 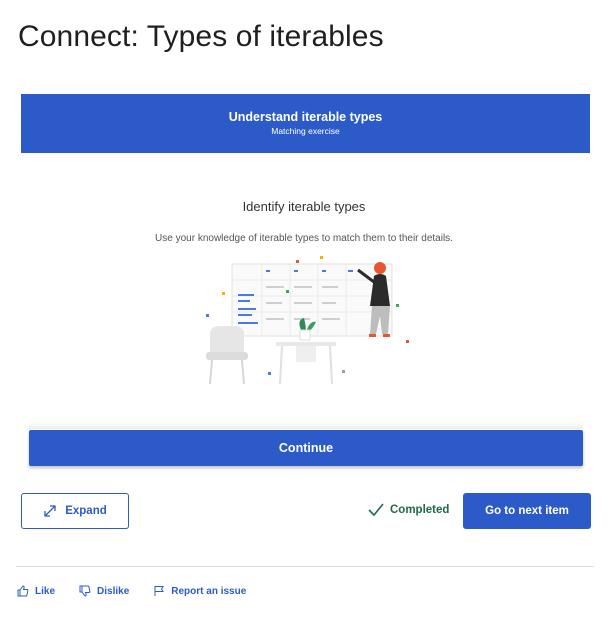 What do you see at coordinates (376, 510) in the screenshot?
I see `checkmark-icon` at bounding box center [376, 510].